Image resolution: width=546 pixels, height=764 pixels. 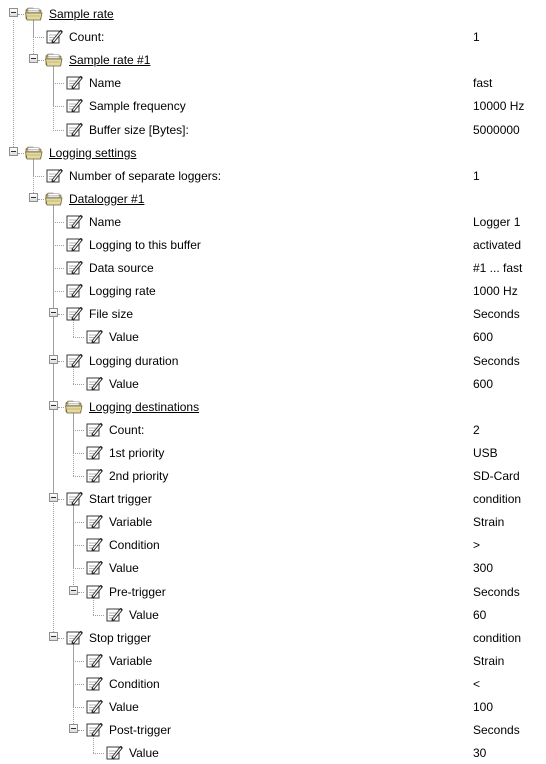 I want to click on tree-item-label: Value, so click(x=144, y=614).